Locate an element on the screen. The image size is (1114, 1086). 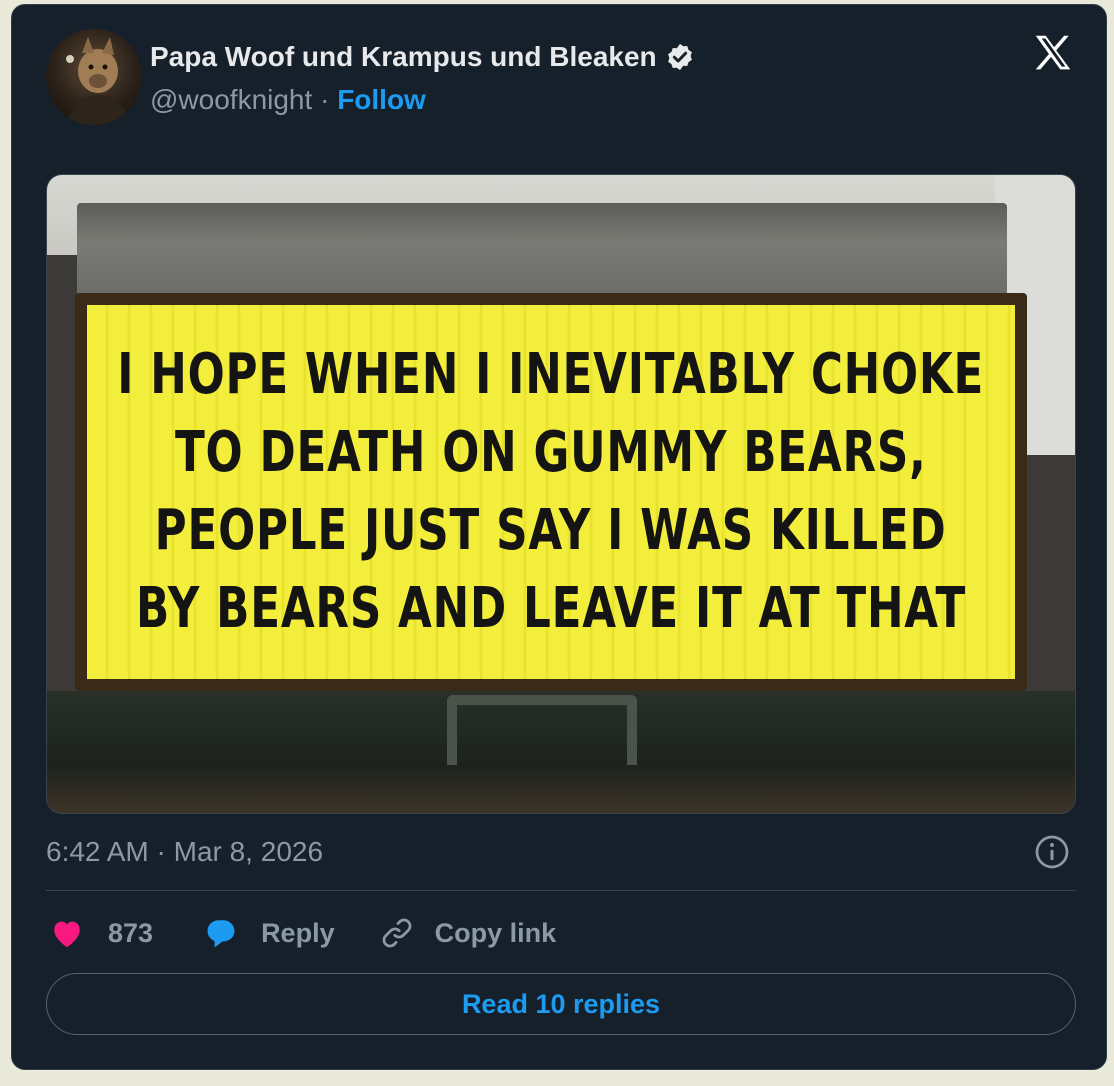
avatar-image is located at coordinates (99, 81).